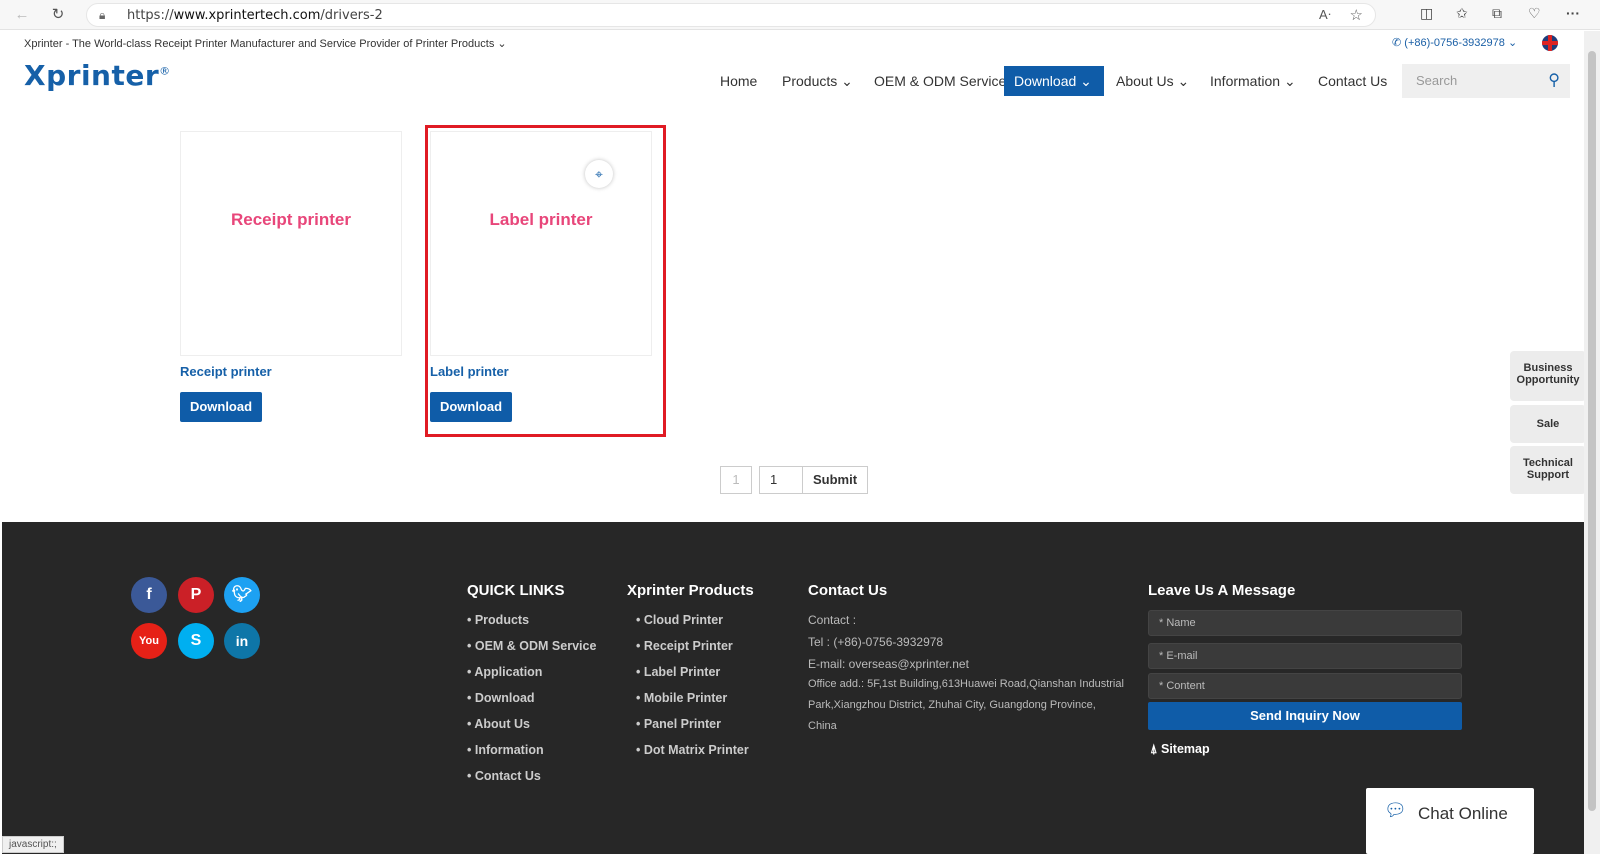 This screenshot has height=854, width=1600. I want to click on nav-contact-us: Contact Us, so click(1352, 81).